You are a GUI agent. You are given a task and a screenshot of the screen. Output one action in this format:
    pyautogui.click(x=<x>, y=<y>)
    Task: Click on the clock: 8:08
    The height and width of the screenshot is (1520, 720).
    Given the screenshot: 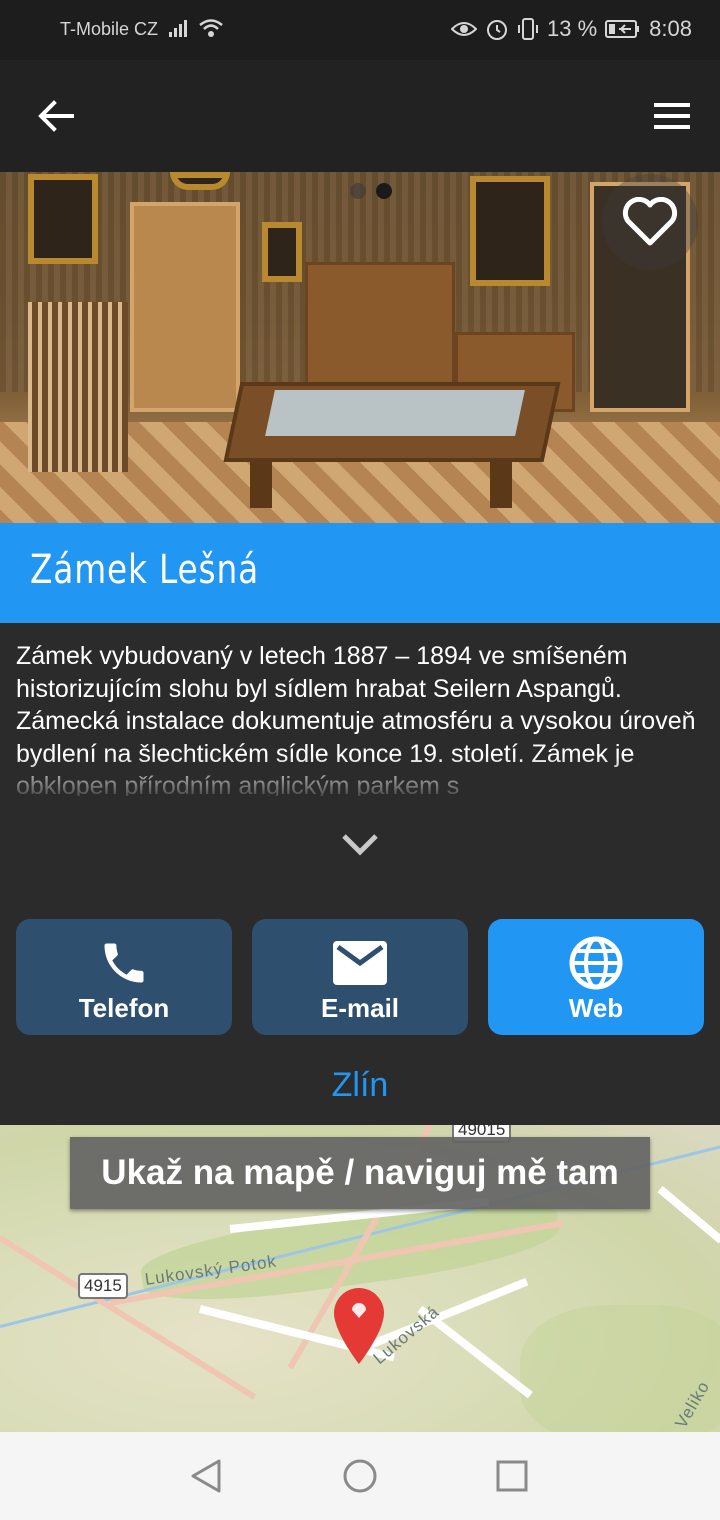 What is the action you would take?
    pyautogui.click(x=670, y=28)
    